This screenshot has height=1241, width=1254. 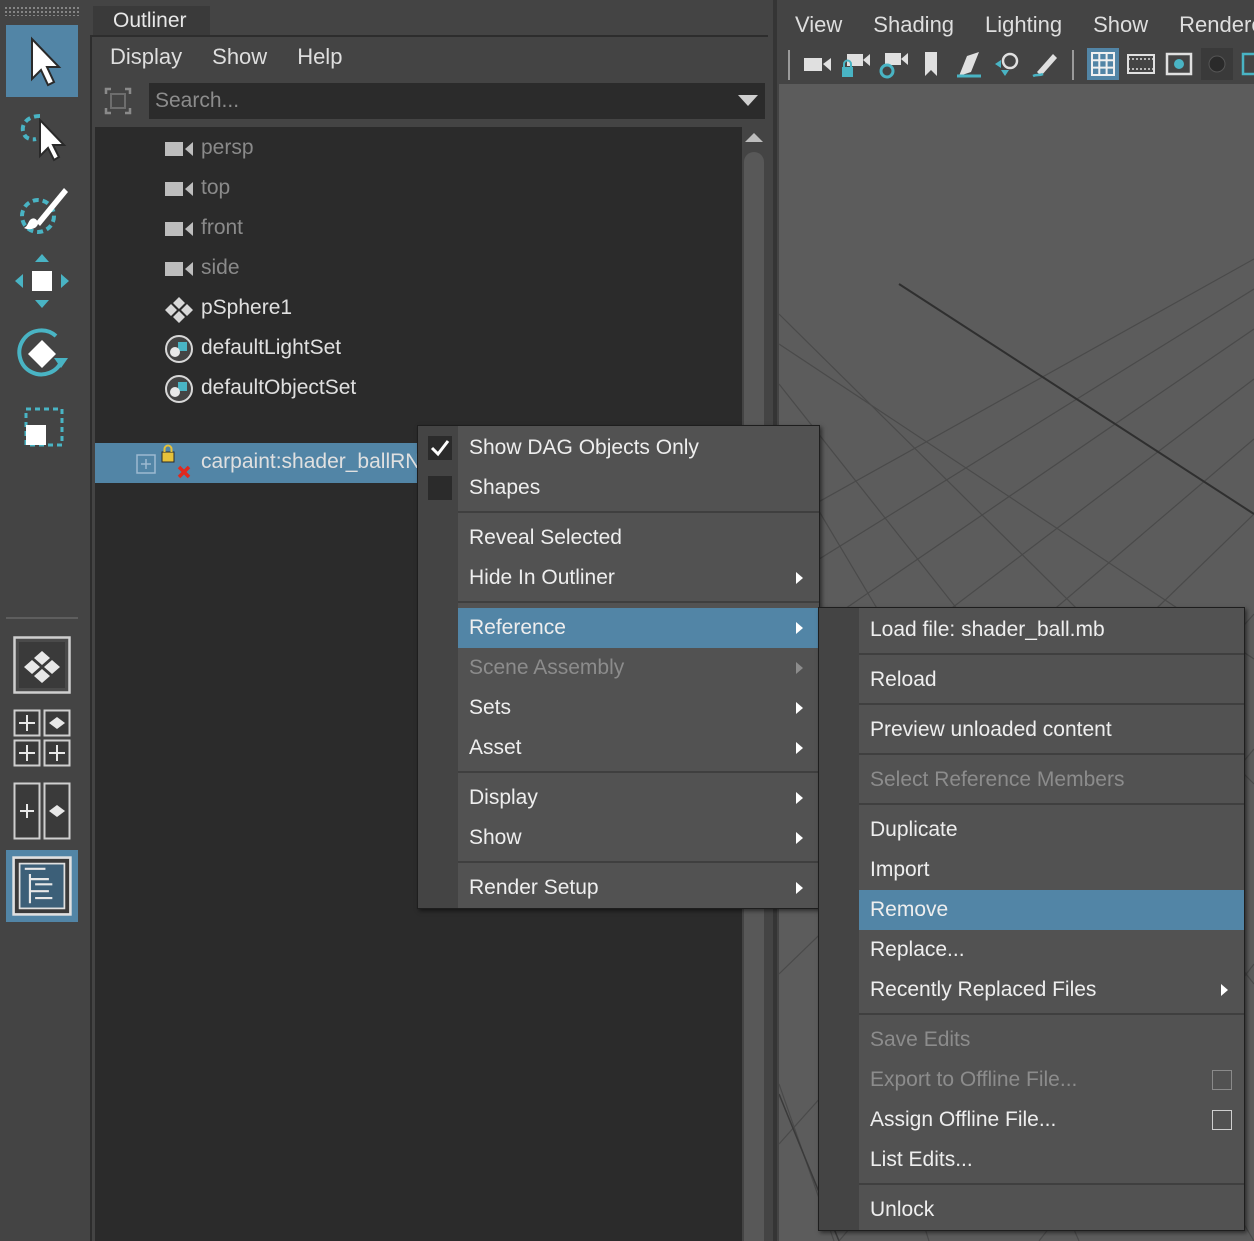 I want to click on toolbox-grip, so click(x=42, y=11).